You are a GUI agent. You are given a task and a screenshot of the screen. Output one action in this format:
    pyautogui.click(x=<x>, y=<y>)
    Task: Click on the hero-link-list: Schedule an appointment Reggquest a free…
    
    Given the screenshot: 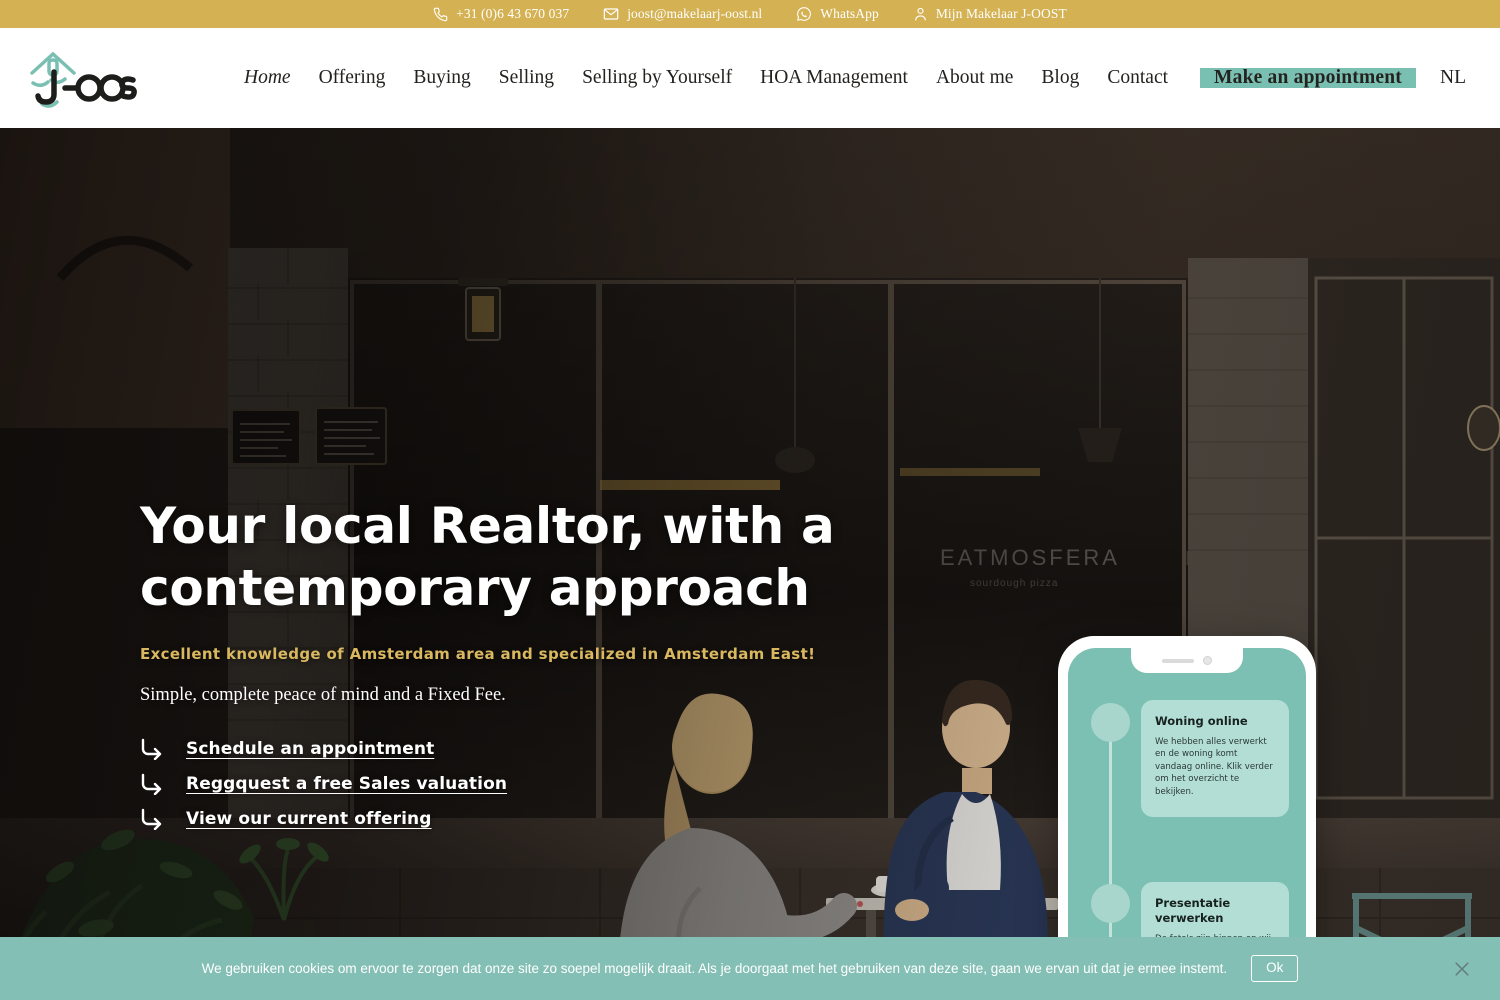 What is the action you would take?
    pyautogui.click(x=520, y=784)
    